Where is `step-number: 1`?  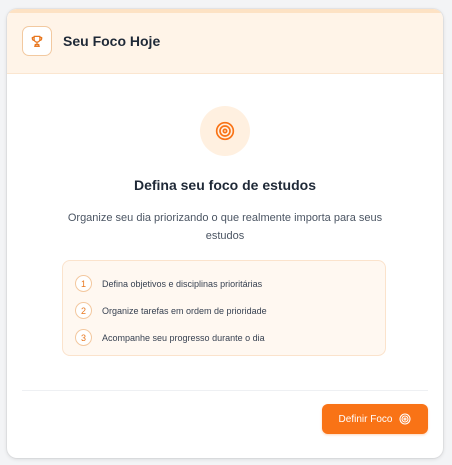
step-number: 1 is located at coordinates (83, 283).